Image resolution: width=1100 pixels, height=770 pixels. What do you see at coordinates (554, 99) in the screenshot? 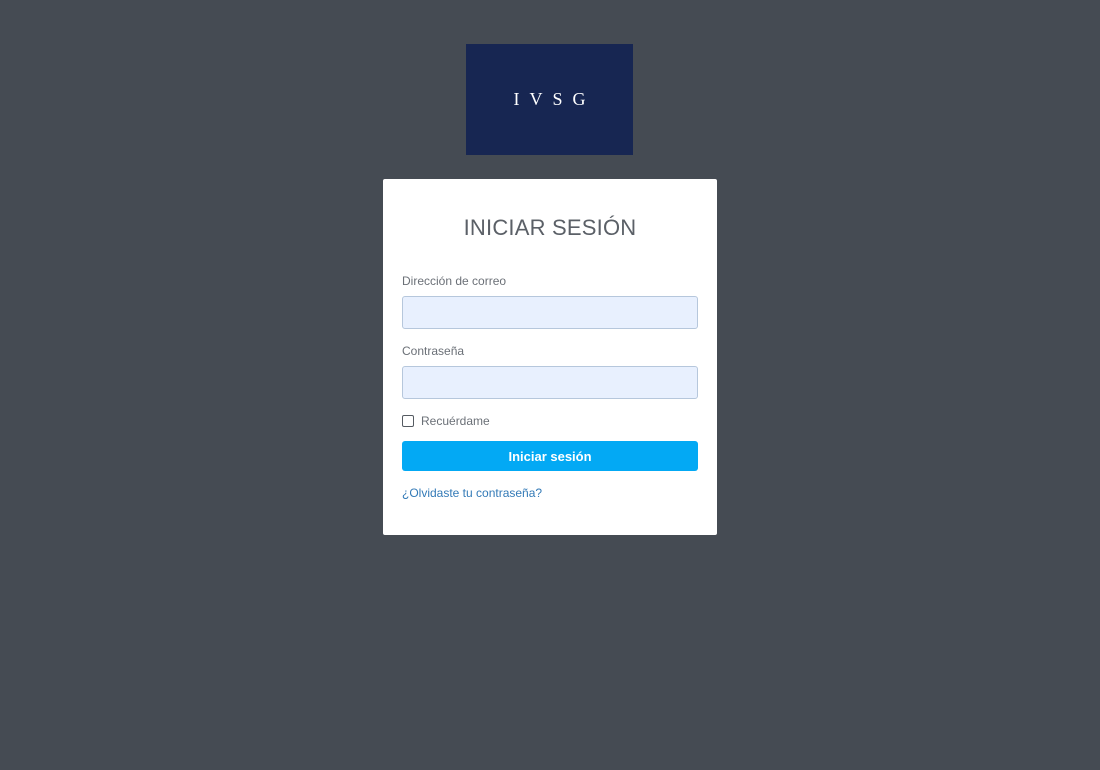
I see `logo-text: IVSG` at bounding box center [554, 99].